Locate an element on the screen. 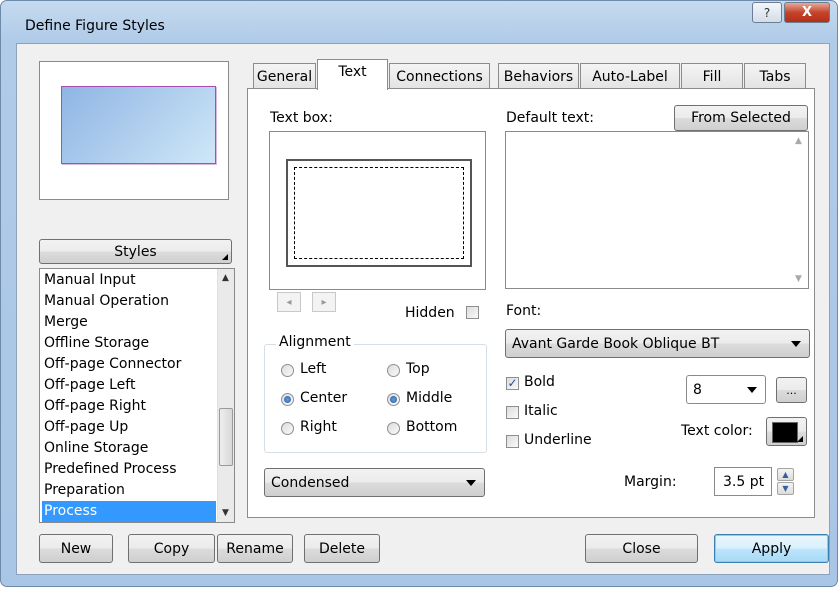 This screenshot has width=840, height=589. radio-right-label: Right is located at coordinates (318, 427).